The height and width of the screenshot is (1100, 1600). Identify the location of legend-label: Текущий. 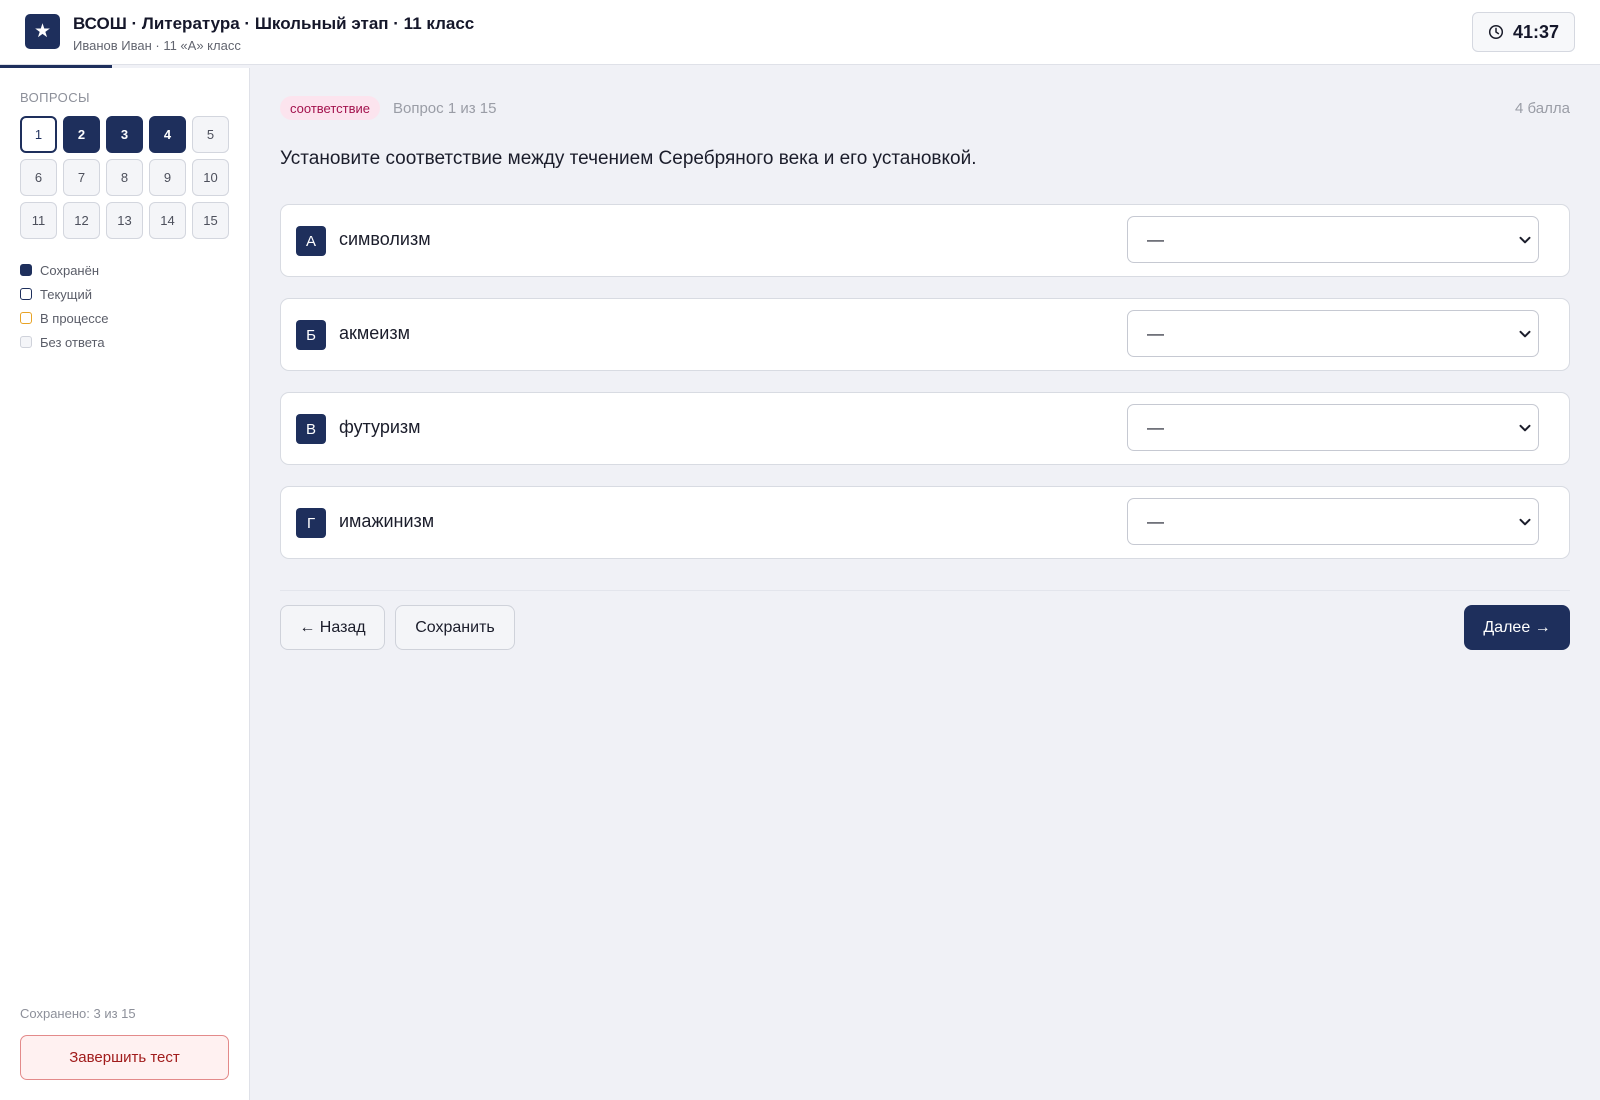
(66, 294).